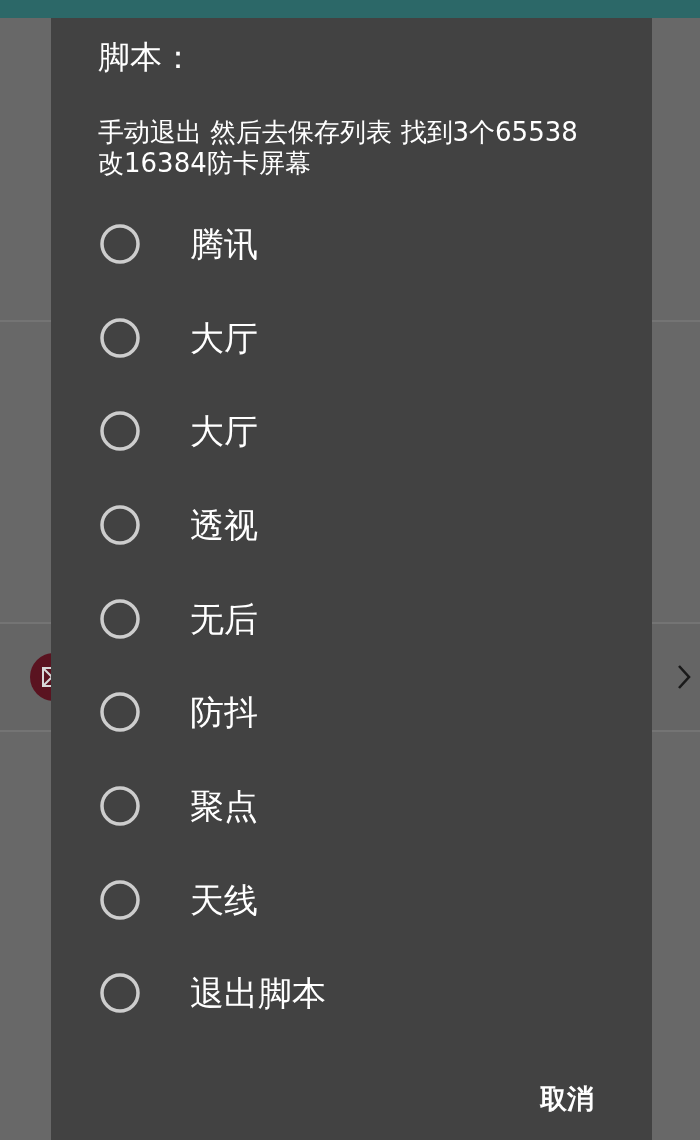  I want to click on radio-option: 退出脚本, so click(213, 993).